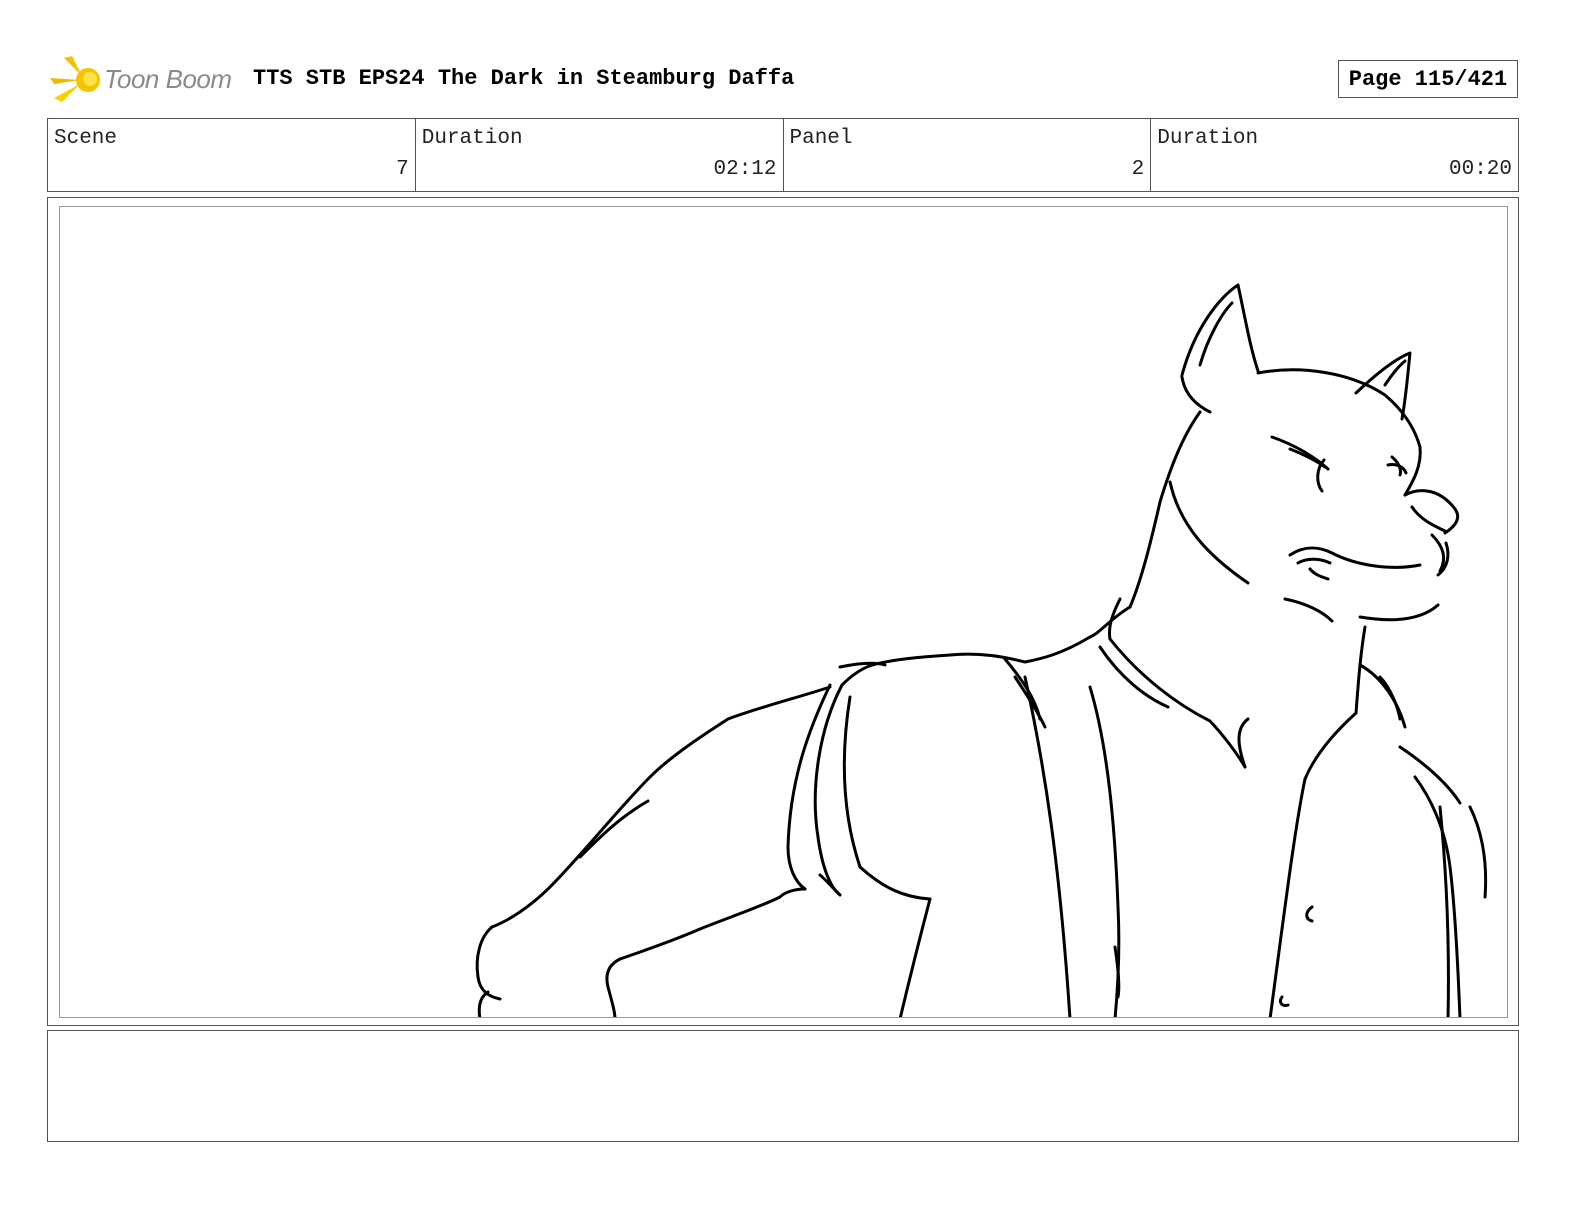  Describe the element at coordinates (968, 155) in the screenshot. I see `panel-cell: Panel 2` at that location.